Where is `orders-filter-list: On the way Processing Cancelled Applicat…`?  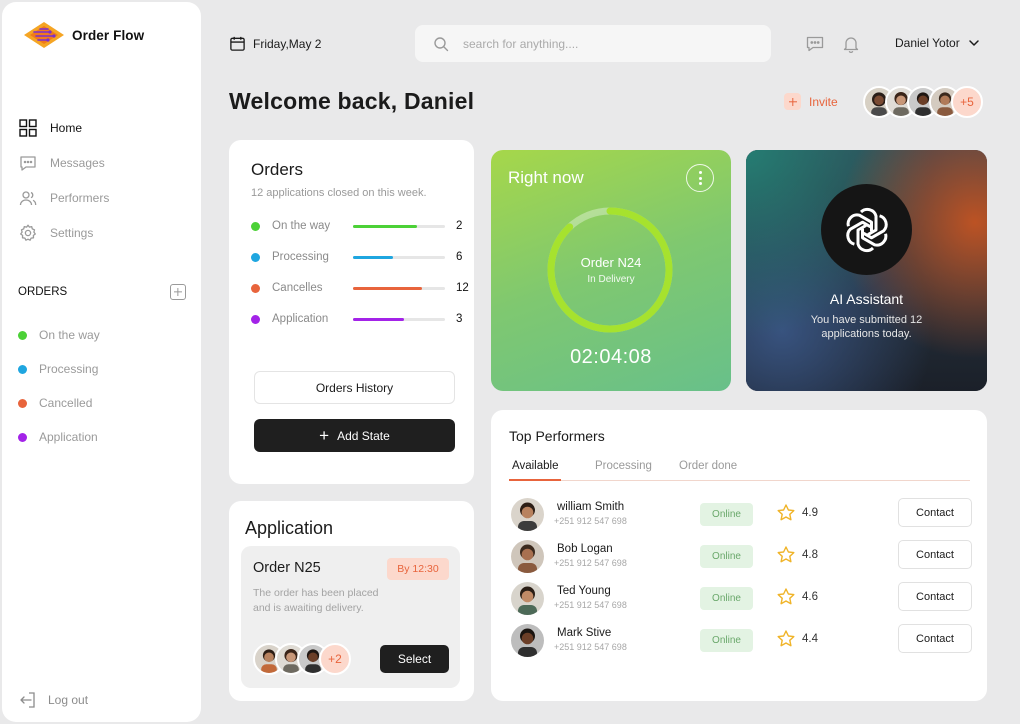 orders-filter-list: On the way Processing Cancelled Applicat… is located at coordinates (59, 386).